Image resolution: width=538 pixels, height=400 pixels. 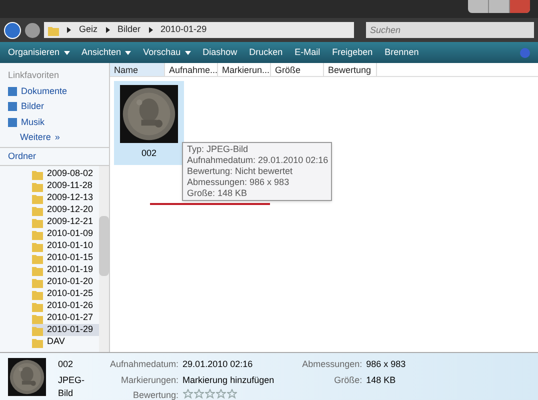 I want to click on toolbar-button: Vorschau, so click(x=167, y=53).